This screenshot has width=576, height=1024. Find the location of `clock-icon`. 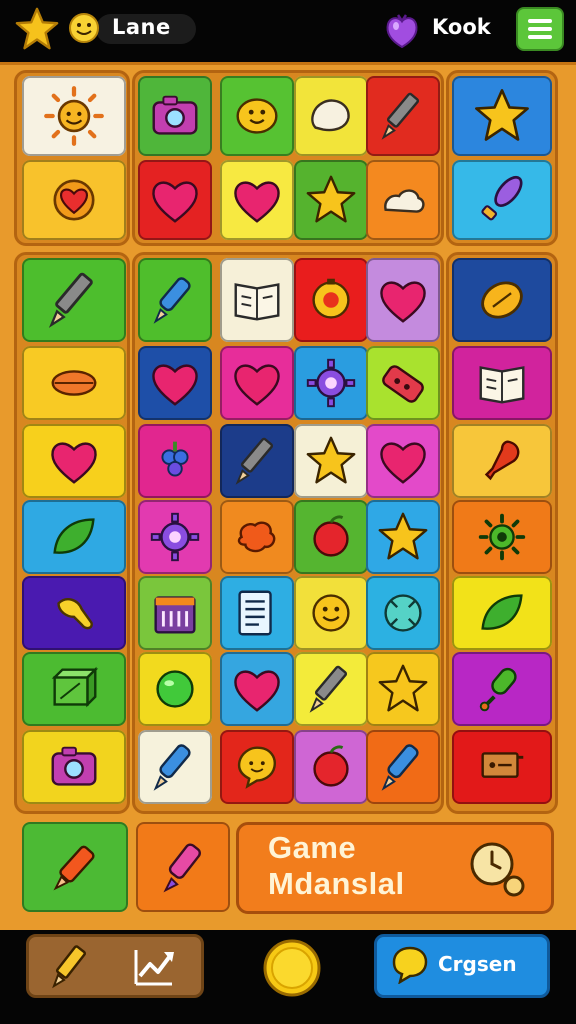

clock-icon is located at coordinates (497, 869).